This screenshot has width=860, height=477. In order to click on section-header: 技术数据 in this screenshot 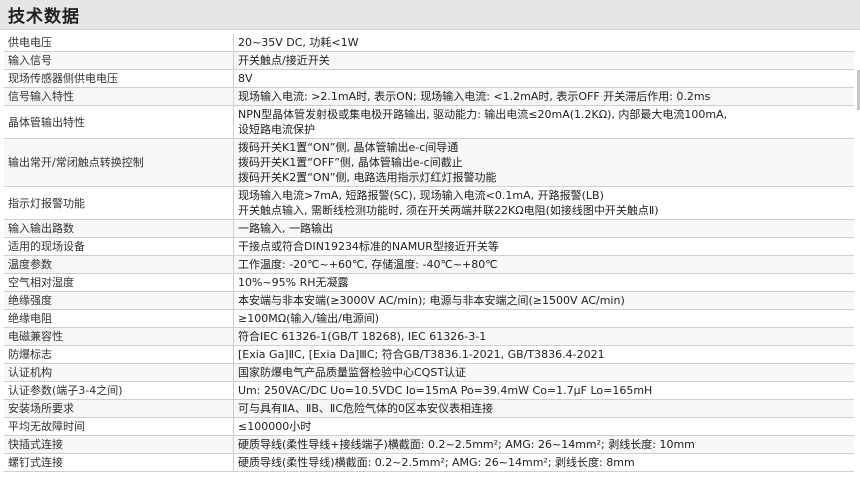, I will do `click(430, 15)`.